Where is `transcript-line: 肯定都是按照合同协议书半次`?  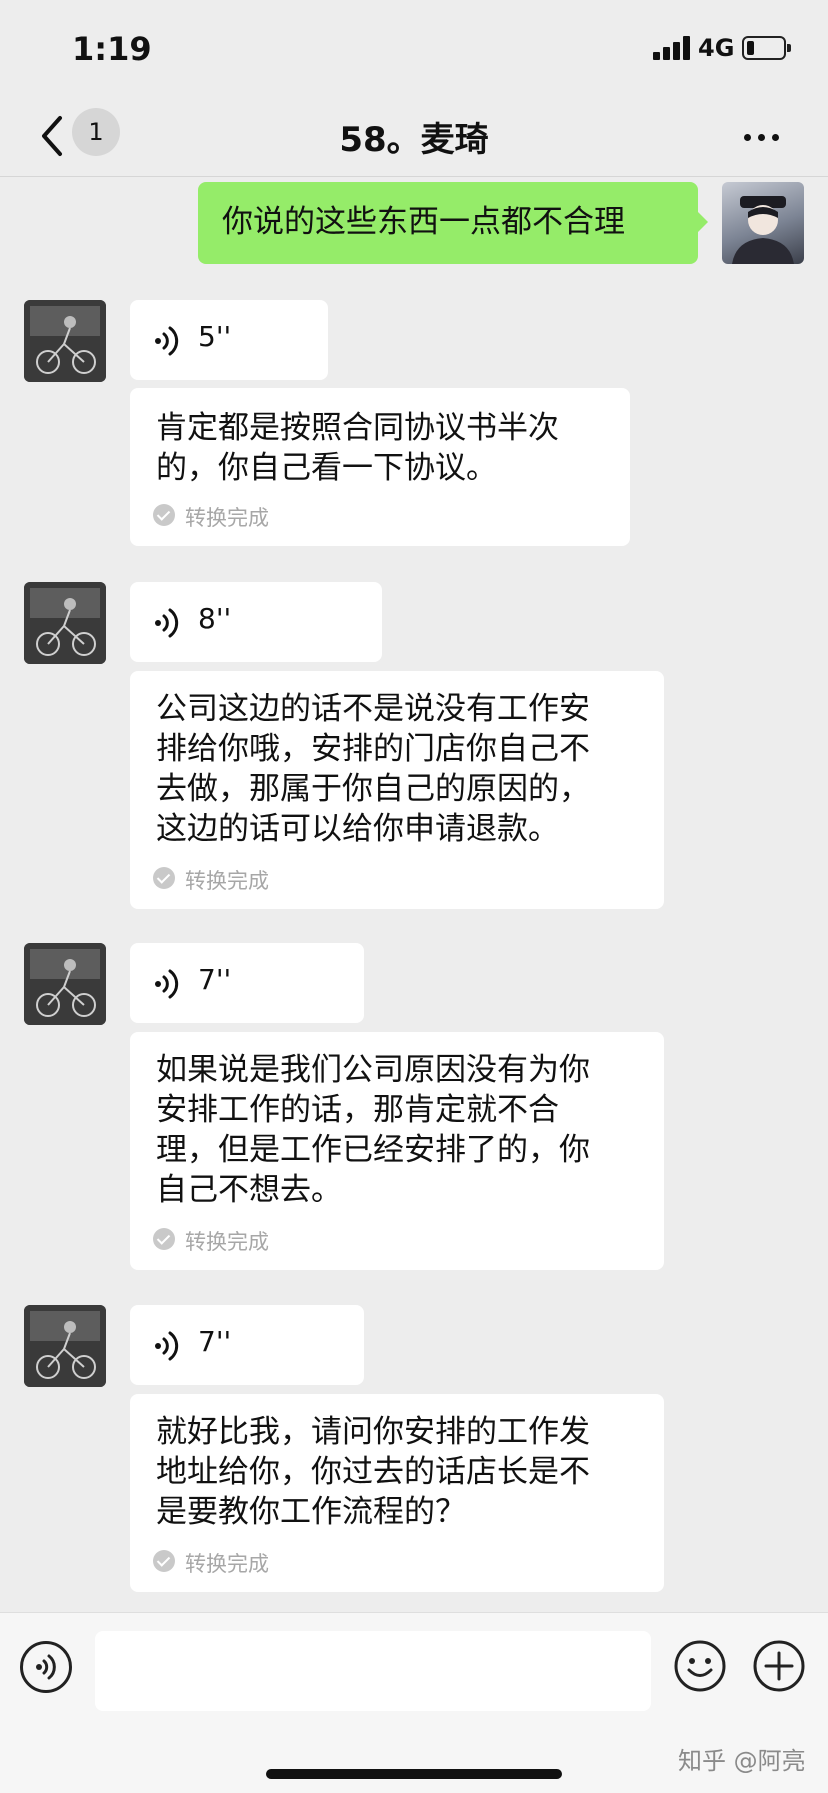 transcript-line: 肯定都是按照合同协议书半次 is located at coordinates (357, 428).